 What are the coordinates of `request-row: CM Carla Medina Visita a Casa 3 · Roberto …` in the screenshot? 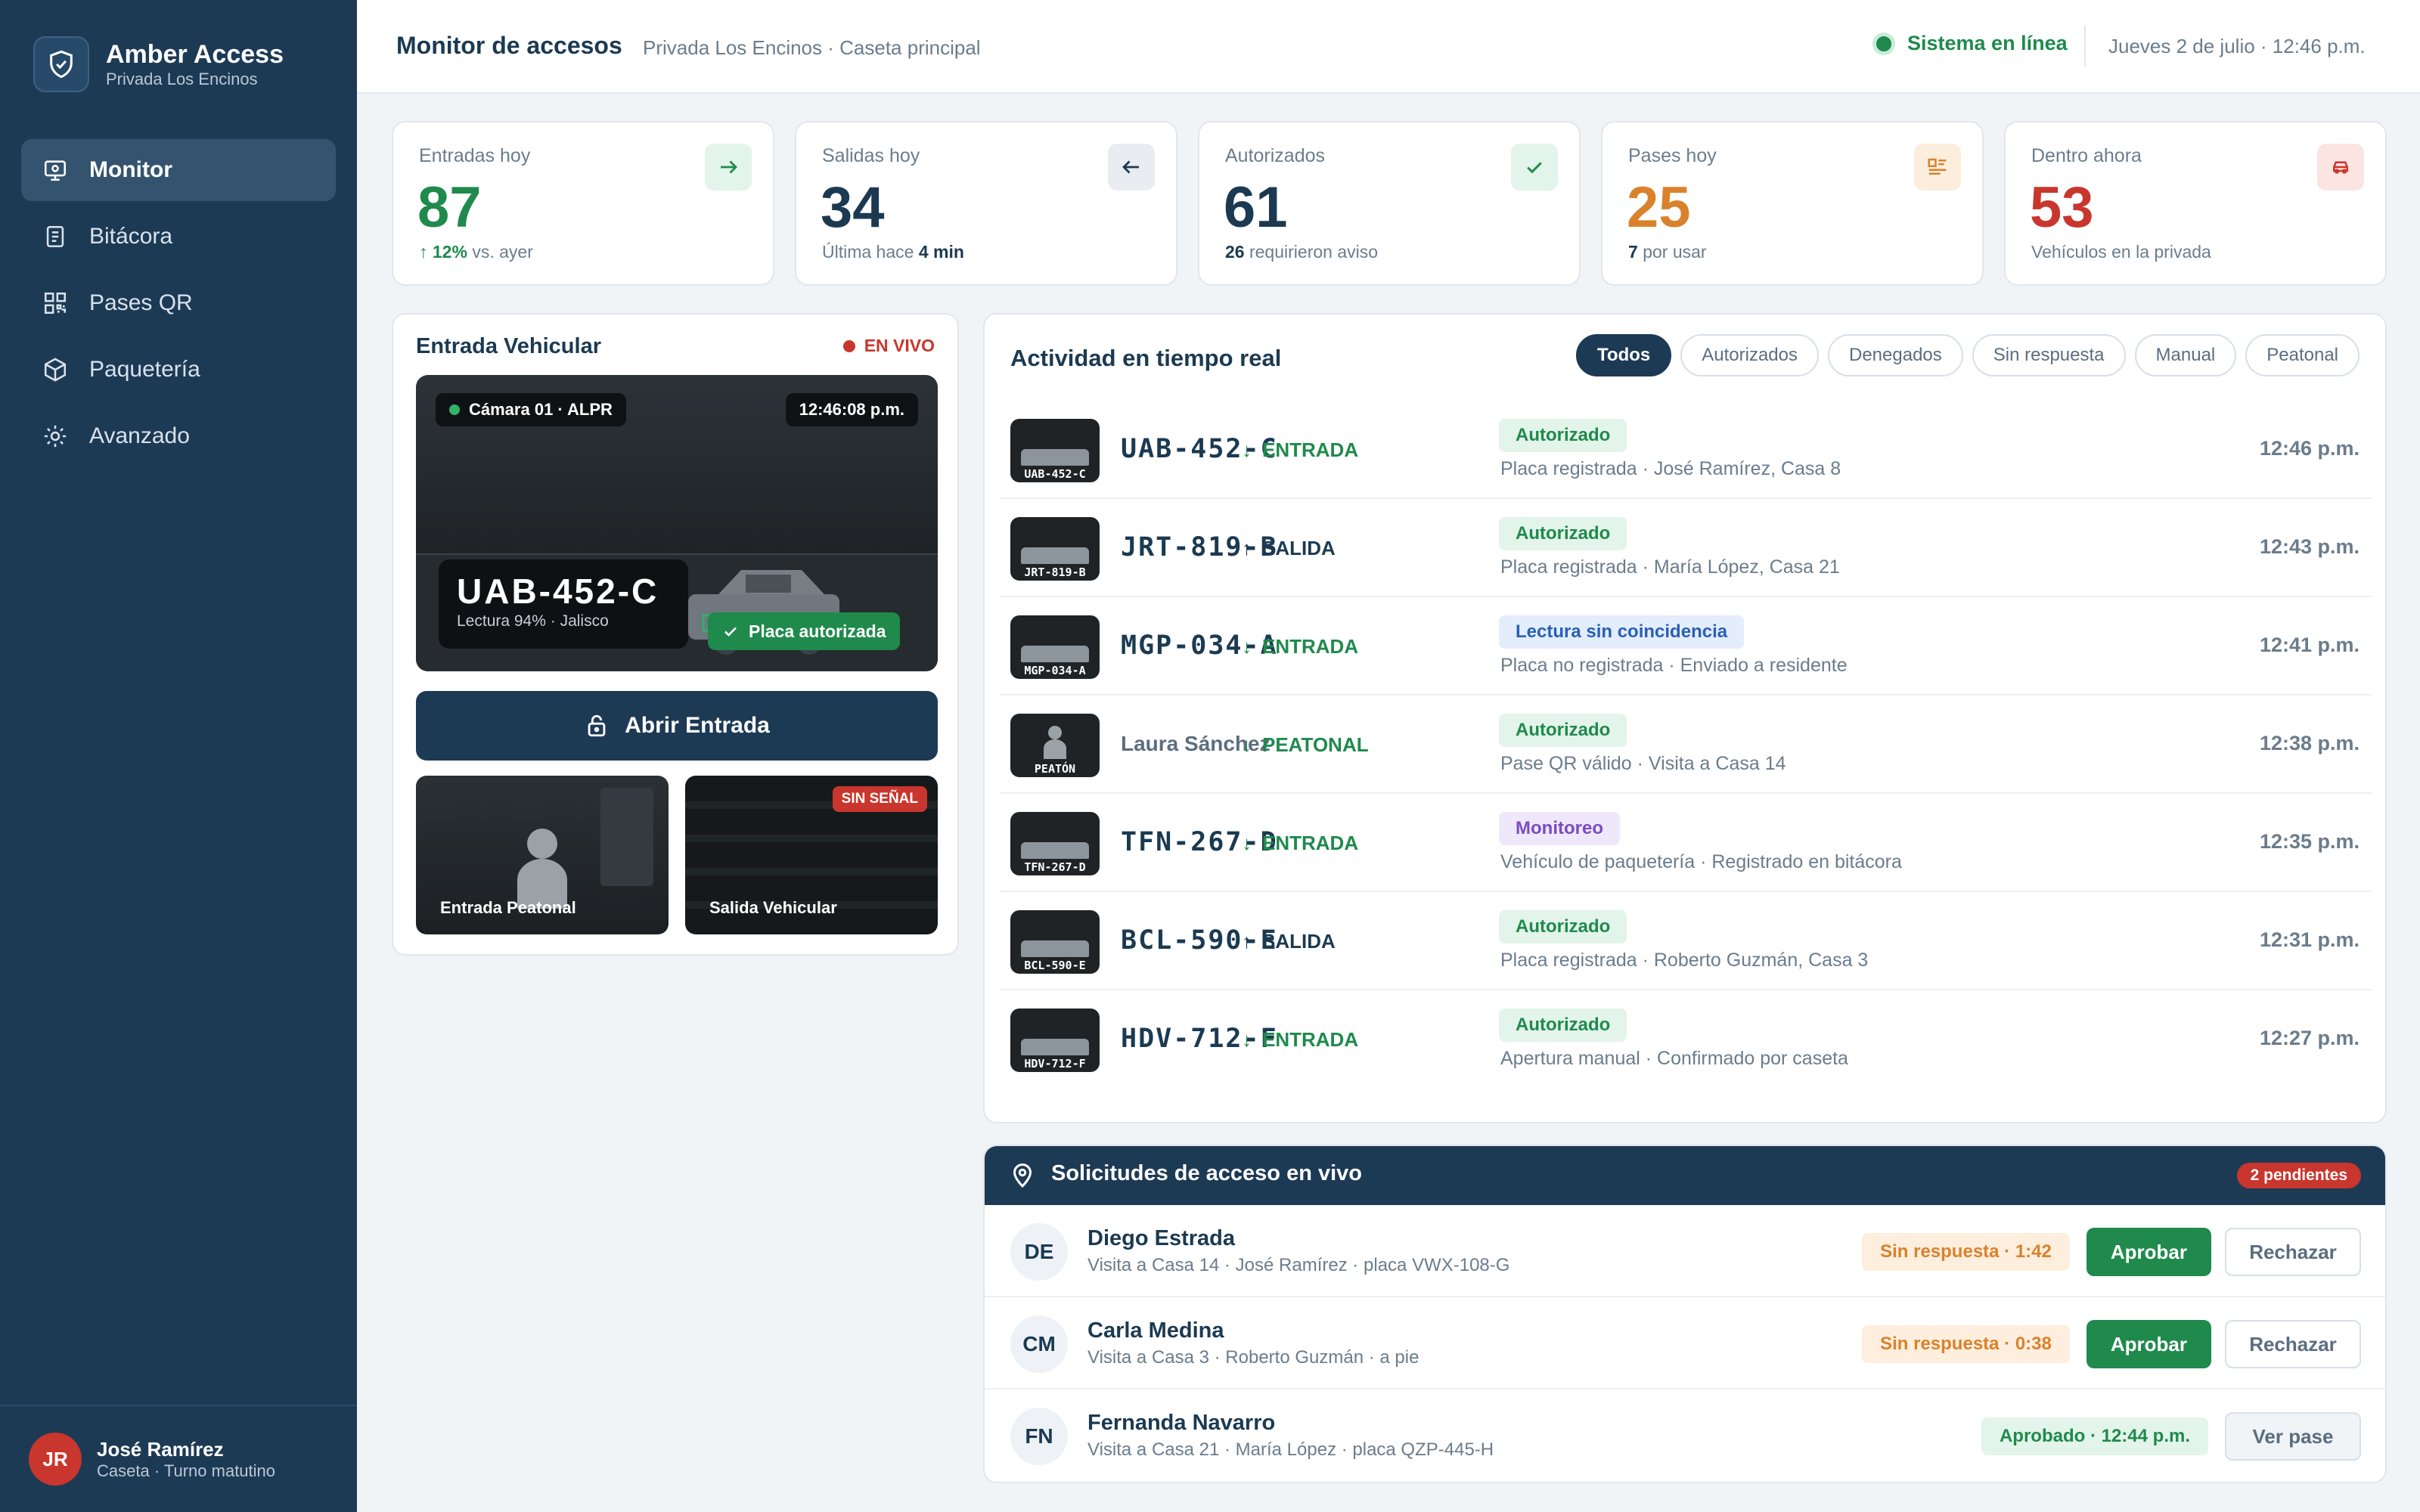 It's located at (1685, 1343).